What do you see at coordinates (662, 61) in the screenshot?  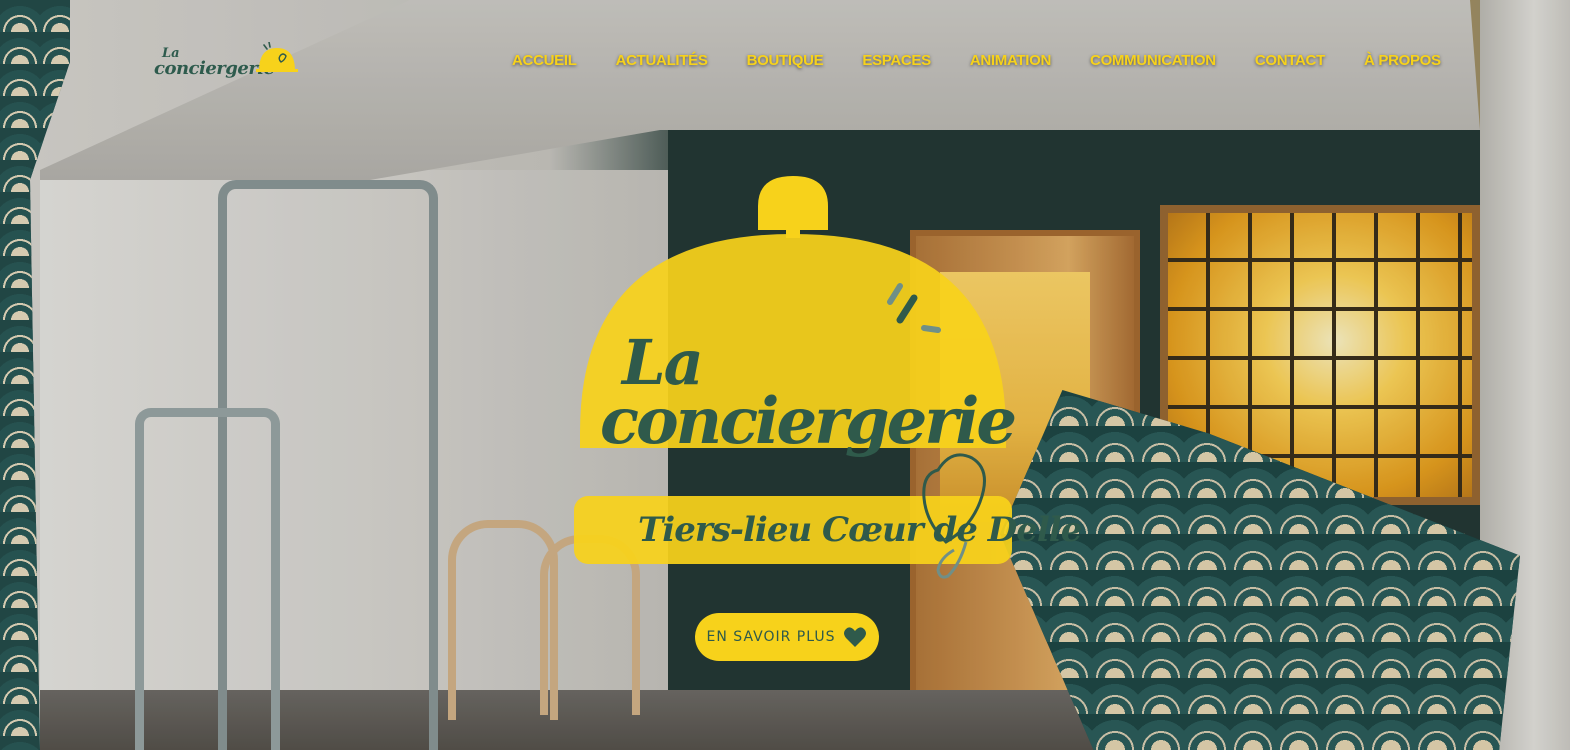 I see `nav-item-actualites: ACTUALITÉS` at bounding box center [662, 61].